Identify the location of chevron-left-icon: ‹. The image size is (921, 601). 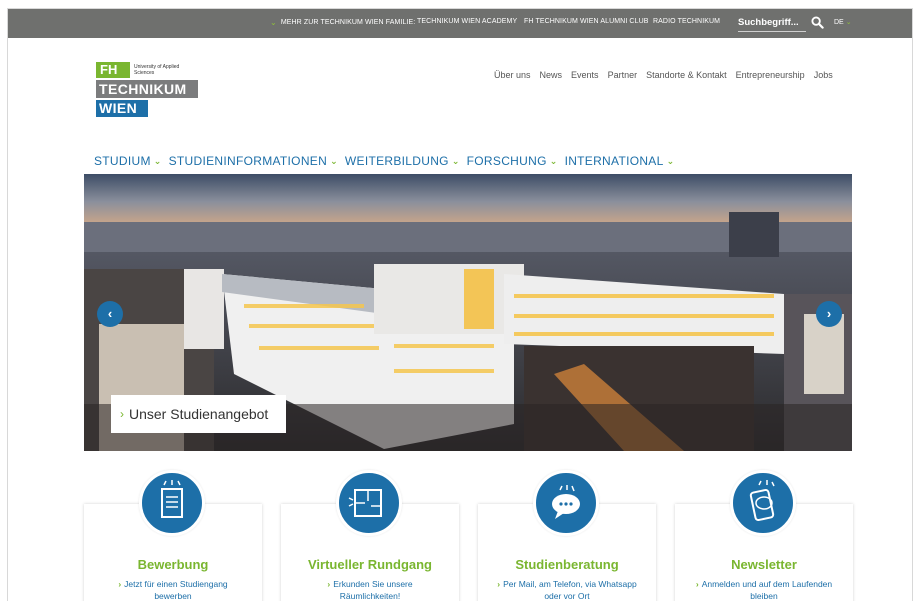
(110, 313).